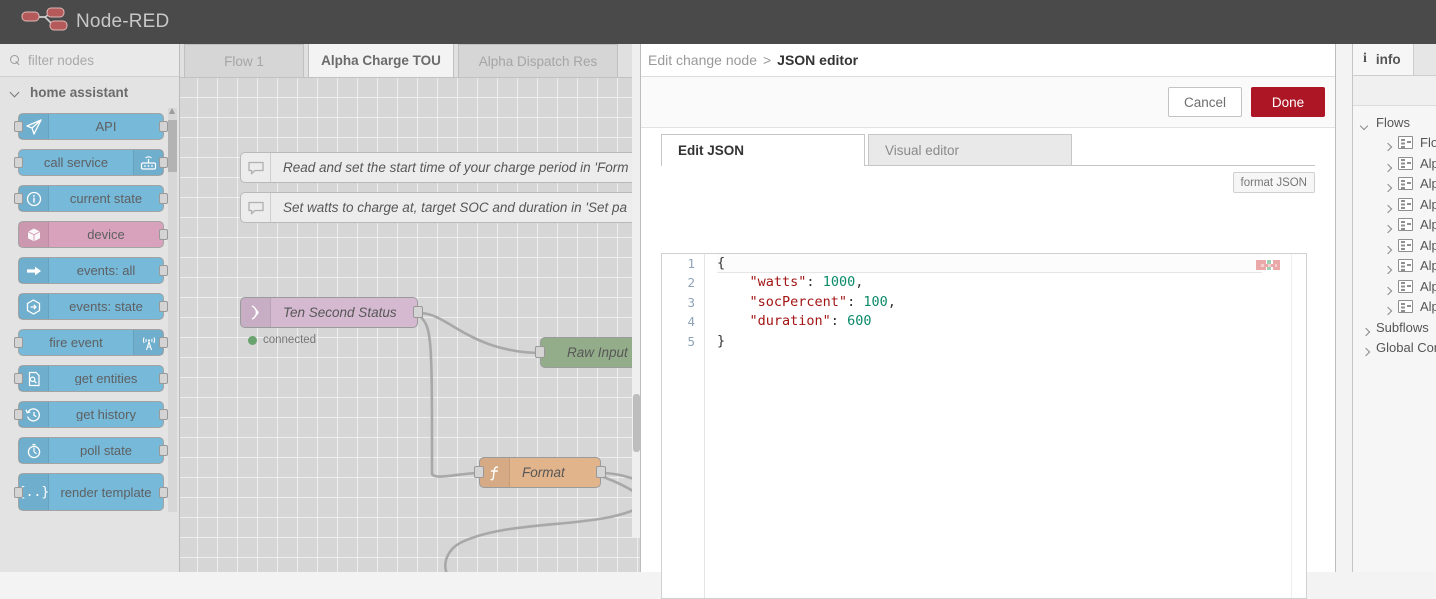 This screenshot has height=599, width=1436. Describe the element at coordinates (1394, 348) in the screenshot. I see `tree-node-global-config: Global Con` at that location.